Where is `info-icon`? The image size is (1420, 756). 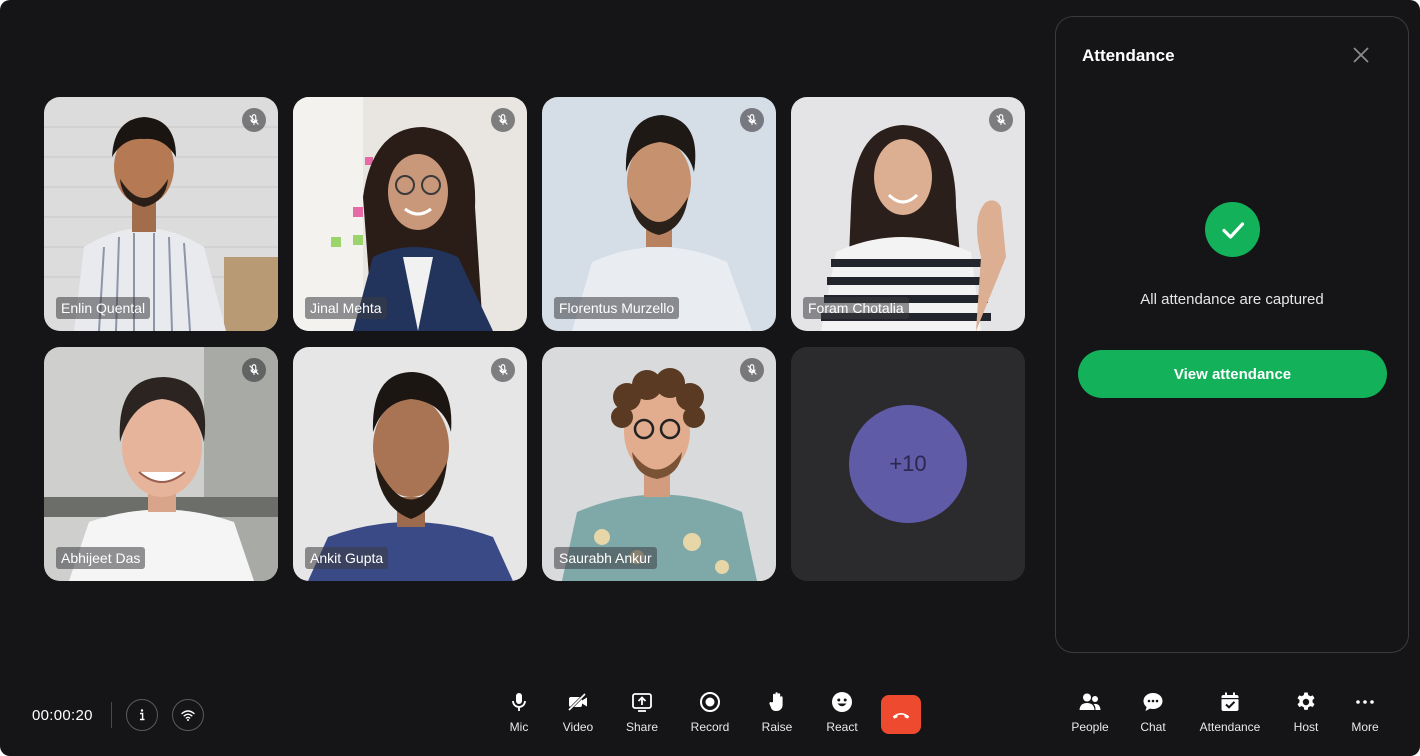 info-icon is located at coordinates (142, 715).